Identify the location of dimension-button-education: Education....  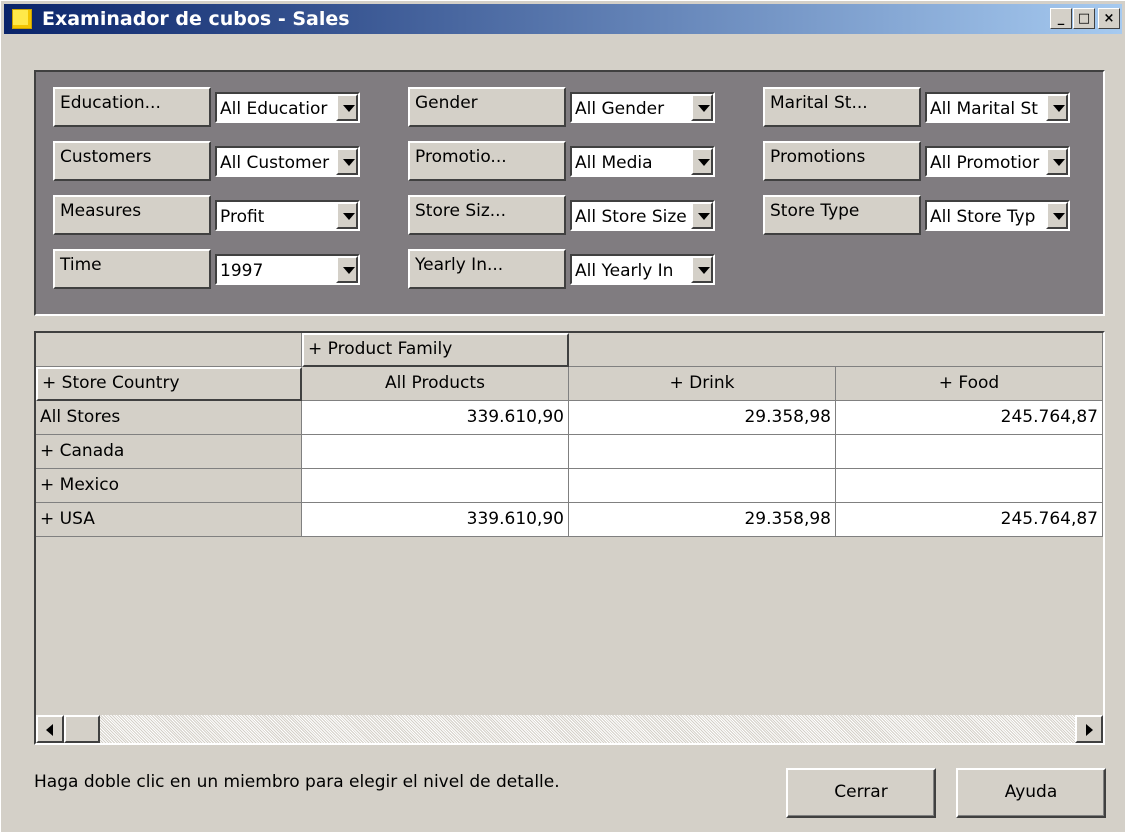
(132, 107).